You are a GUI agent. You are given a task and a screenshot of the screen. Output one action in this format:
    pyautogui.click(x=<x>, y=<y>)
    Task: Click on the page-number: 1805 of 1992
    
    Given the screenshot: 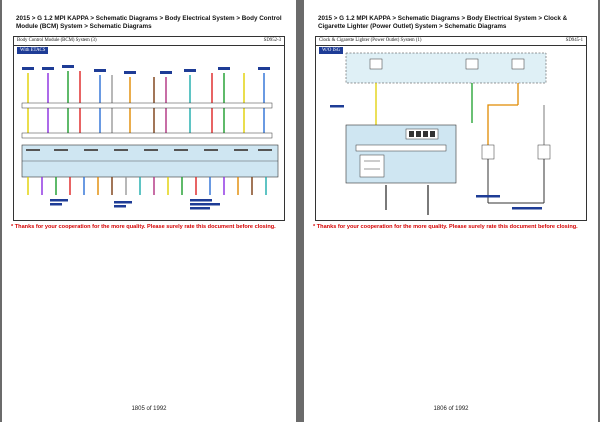 What is the action you would take?
    pyautogui.click(x=149, y=409)
    